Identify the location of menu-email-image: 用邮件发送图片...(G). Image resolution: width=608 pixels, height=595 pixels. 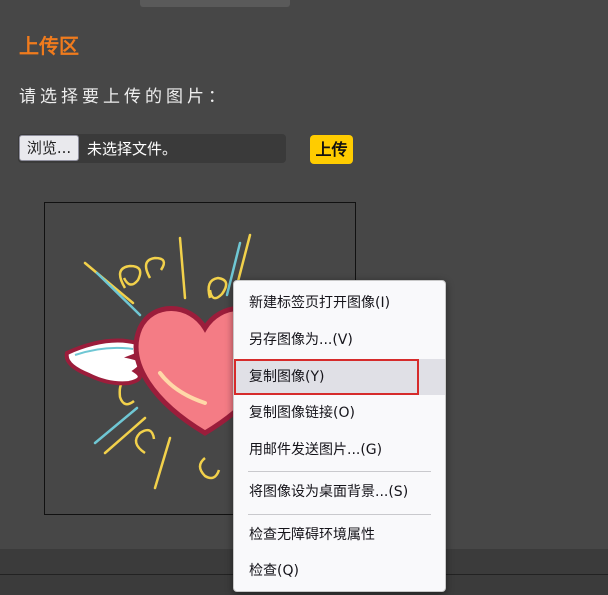
(339, 450).